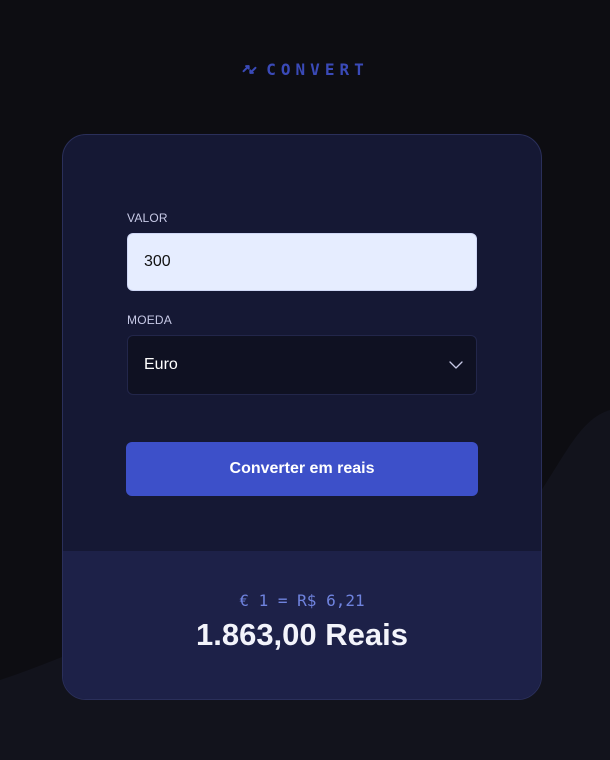  What do you see at coordinates (302, 600) in the screenshot?
I see `exchange-rate: € 1 = R$ 6,21` at bounding box center [302, 600].